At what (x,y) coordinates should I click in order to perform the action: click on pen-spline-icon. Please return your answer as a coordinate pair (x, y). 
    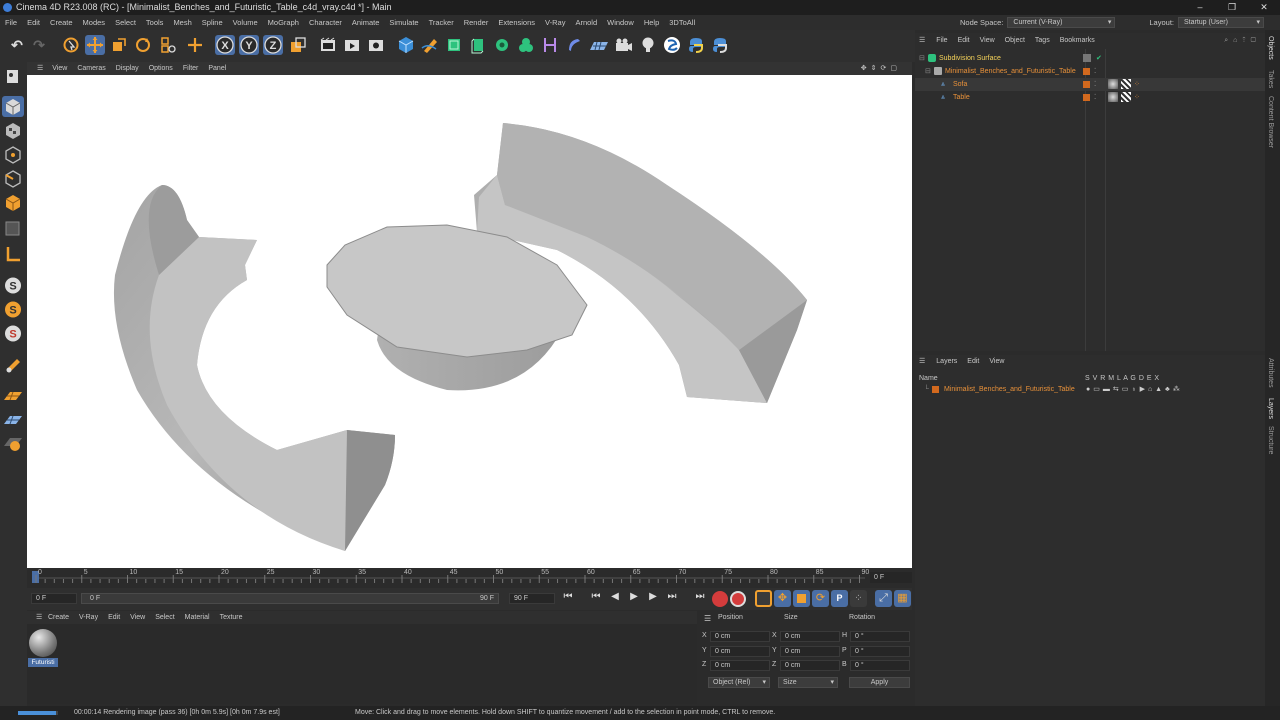
    Looking at the image, I should click on (430, 45).